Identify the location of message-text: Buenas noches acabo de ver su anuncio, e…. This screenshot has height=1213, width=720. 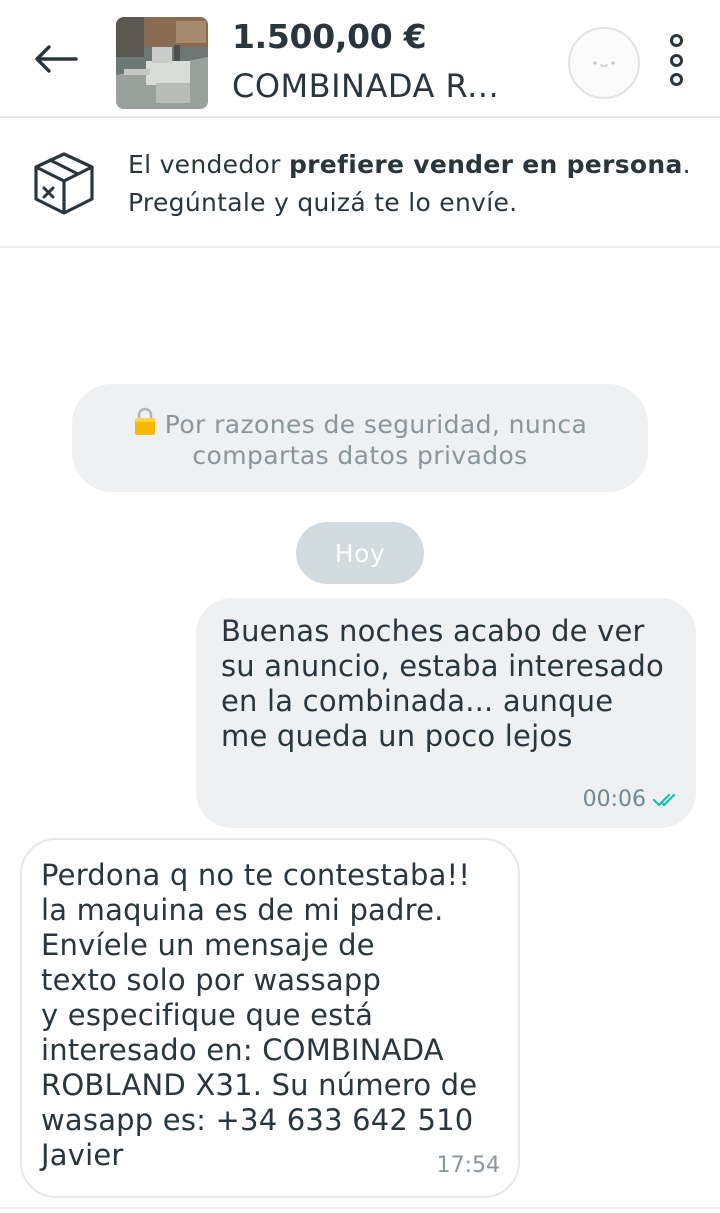
(442, 683).